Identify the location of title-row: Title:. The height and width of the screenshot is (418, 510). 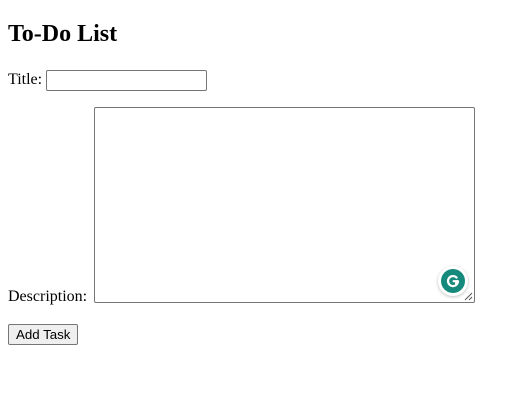
(108, 80).